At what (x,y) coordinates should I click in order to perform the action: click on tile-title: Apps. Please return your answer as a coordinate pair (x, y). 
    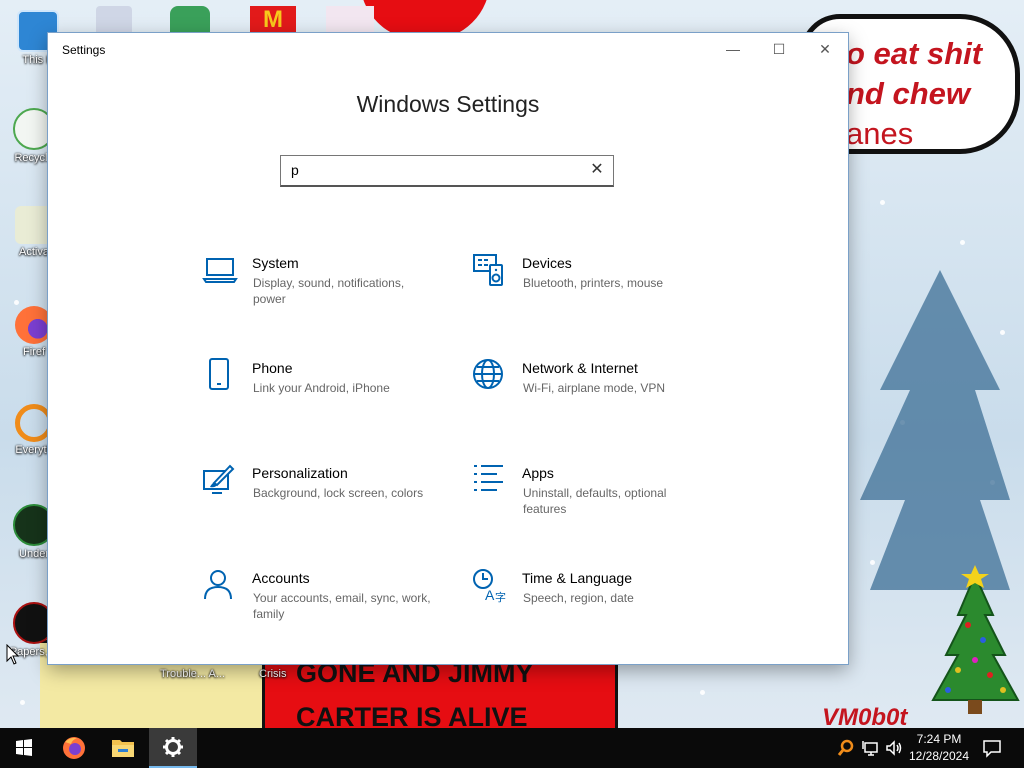
    Looking at the image, I should click on (538, 473).